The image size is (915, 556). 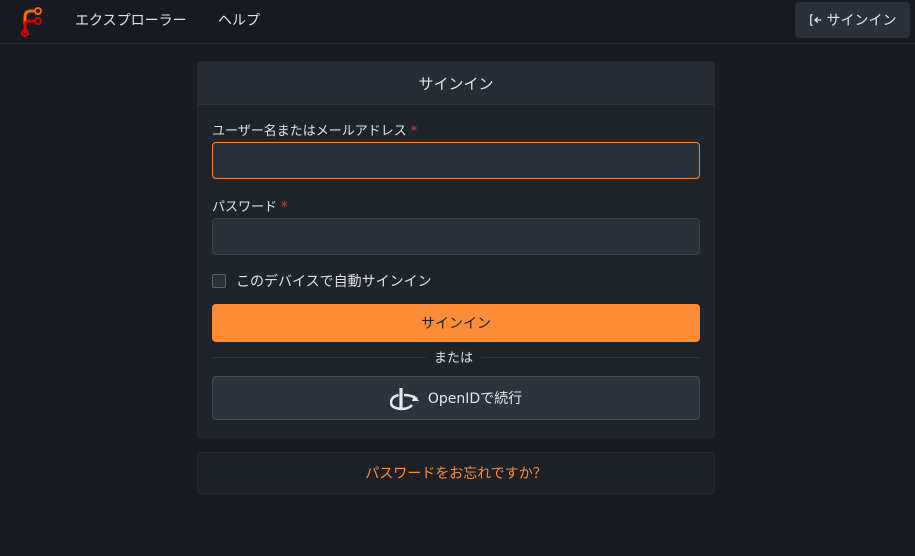 I want to click on sign-in-icon, so click(x=815, y=20).